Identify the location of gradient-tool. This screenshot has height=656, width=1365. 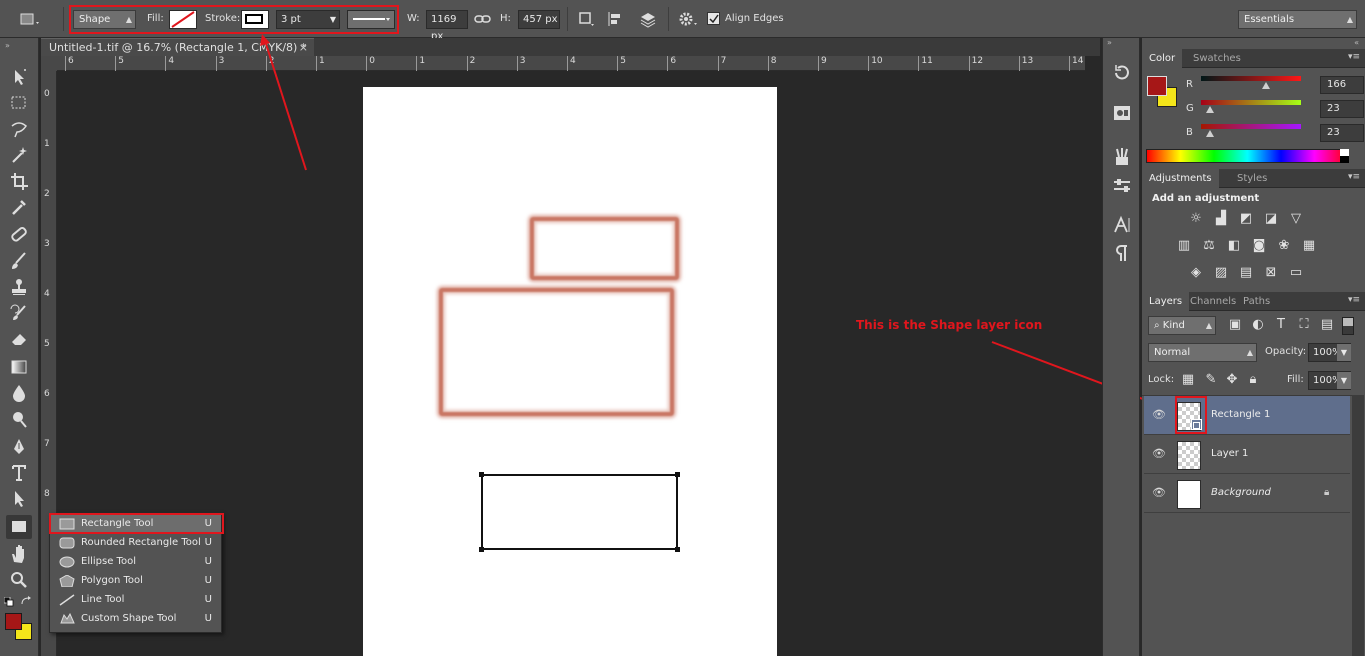
(19, 367).